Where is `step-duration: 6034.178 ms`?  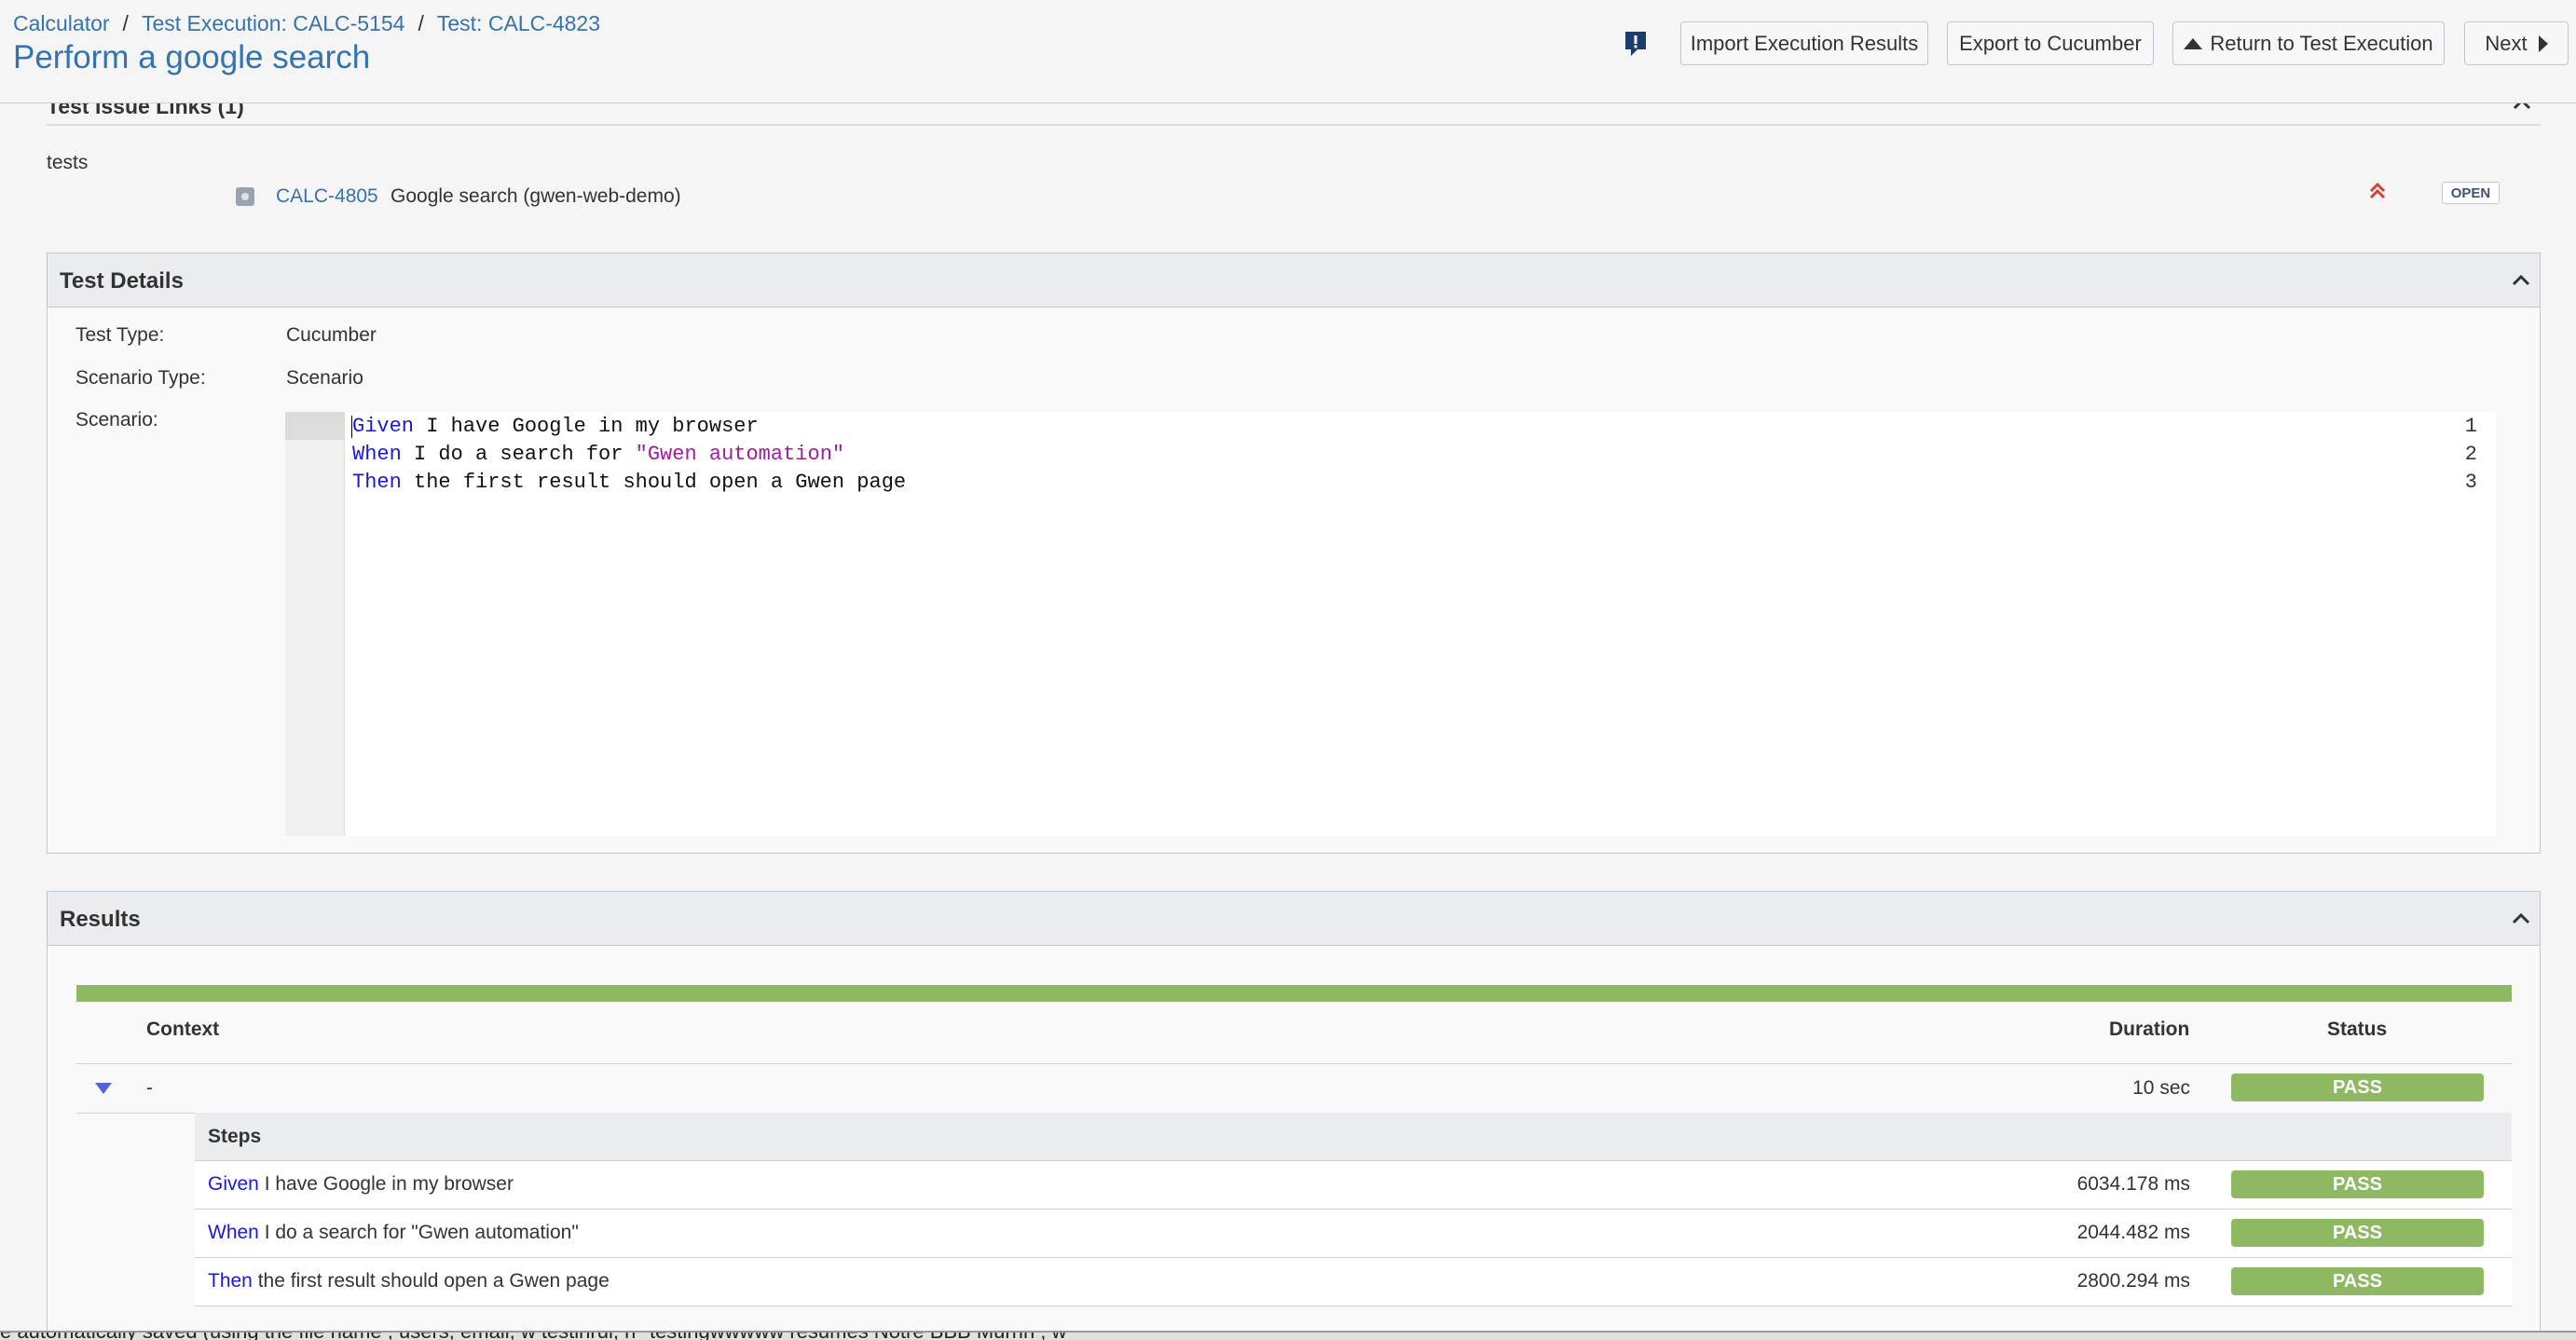 step-duration: 6034.178 ms is located at coordinates (2133, 1184).